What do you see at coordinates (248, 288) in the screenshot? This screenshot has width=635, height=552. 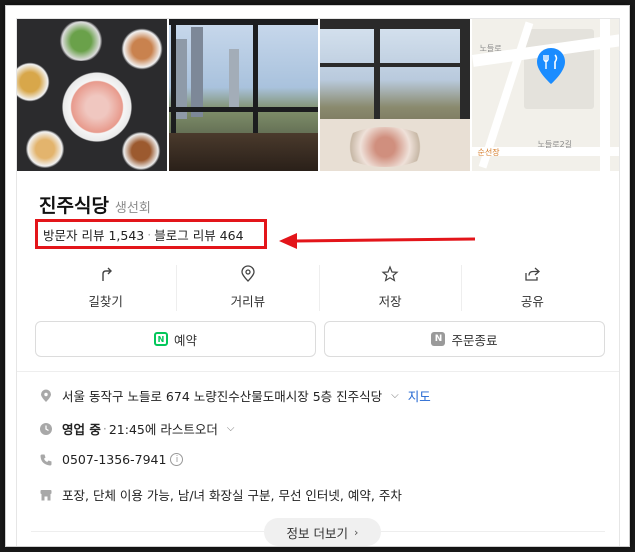 I see `street-view-button: 거리뷰` at bounding box center [248, 288].